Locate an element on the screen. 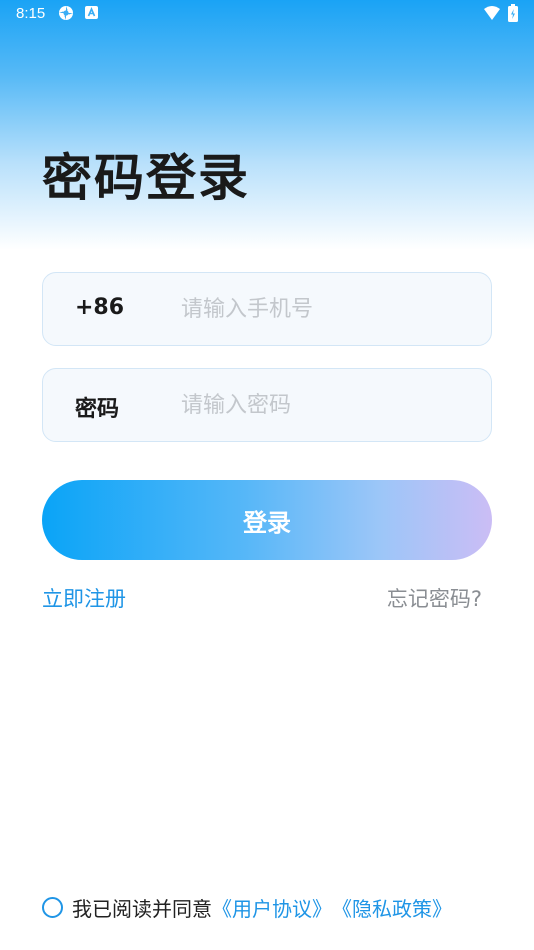  wifi-icon is located at coordinates (492, 13).